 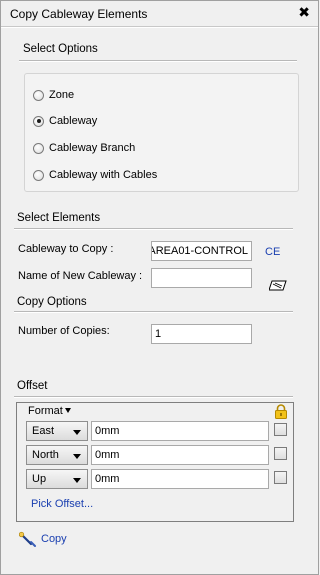 What do you see at coordinates (153, 312) in the screenshot?
I see `copy-options-divider` at bounding box center [153, 312].